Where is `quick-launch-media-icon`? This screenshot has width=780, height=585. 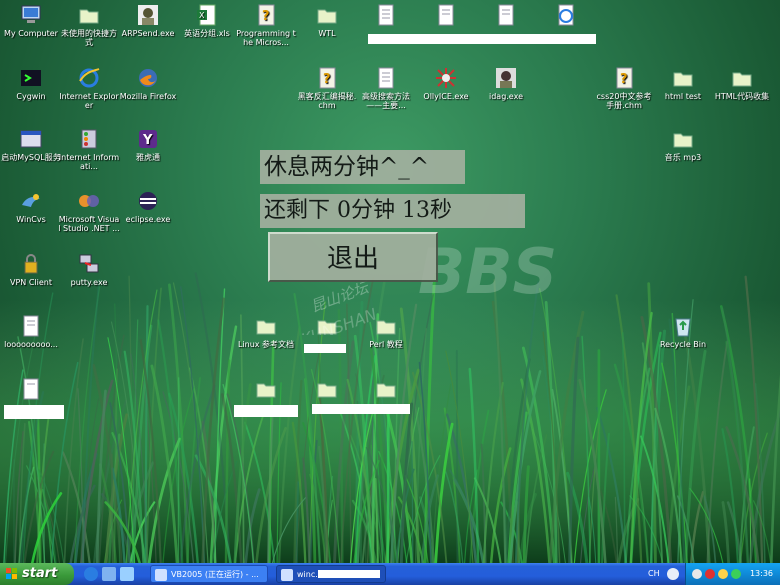
quick-launch-media-icon is located at coordinates (127, 574).